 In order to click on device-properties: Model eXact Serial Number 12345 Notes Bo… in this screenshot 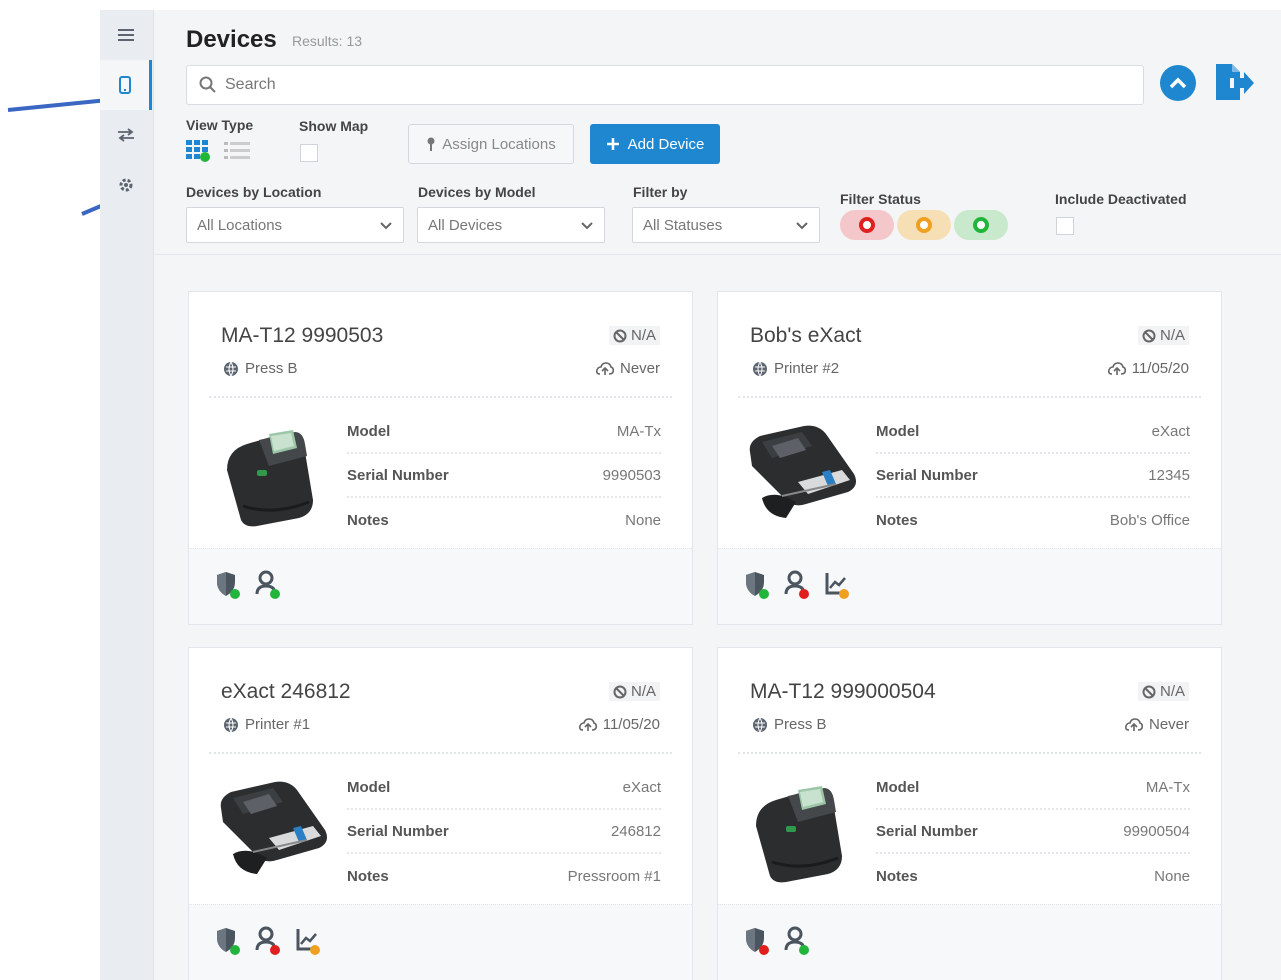, I will do `click(1033, 476)`.